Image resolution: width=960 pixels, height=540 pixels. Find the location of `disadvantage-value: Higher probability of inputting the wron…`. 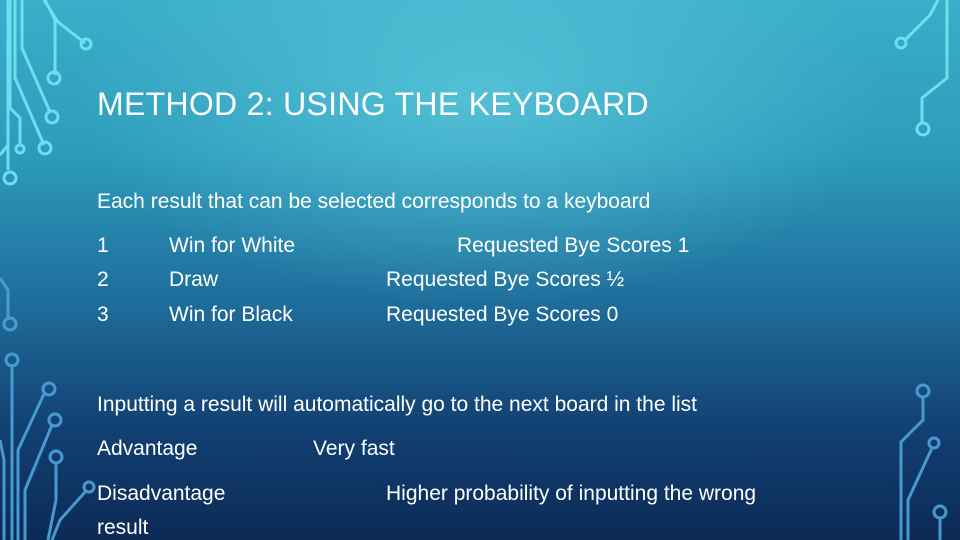

disadvantage-value: Higher probability of inputting the wron… is located at coordinates (571, 493).